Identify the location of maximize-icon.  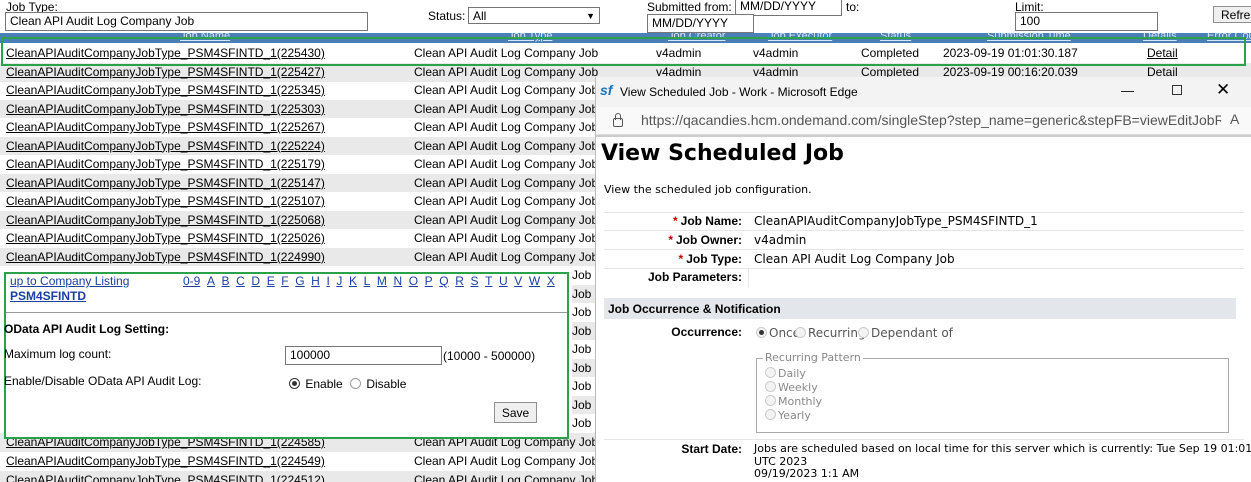
(1177, 90).